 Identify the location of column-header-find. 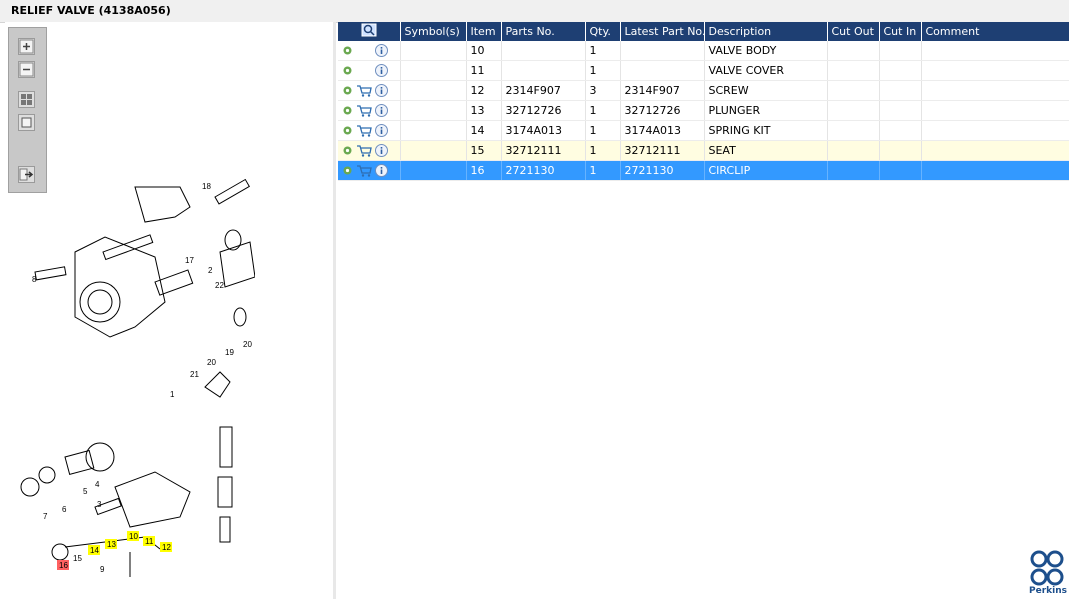
(369, 31).